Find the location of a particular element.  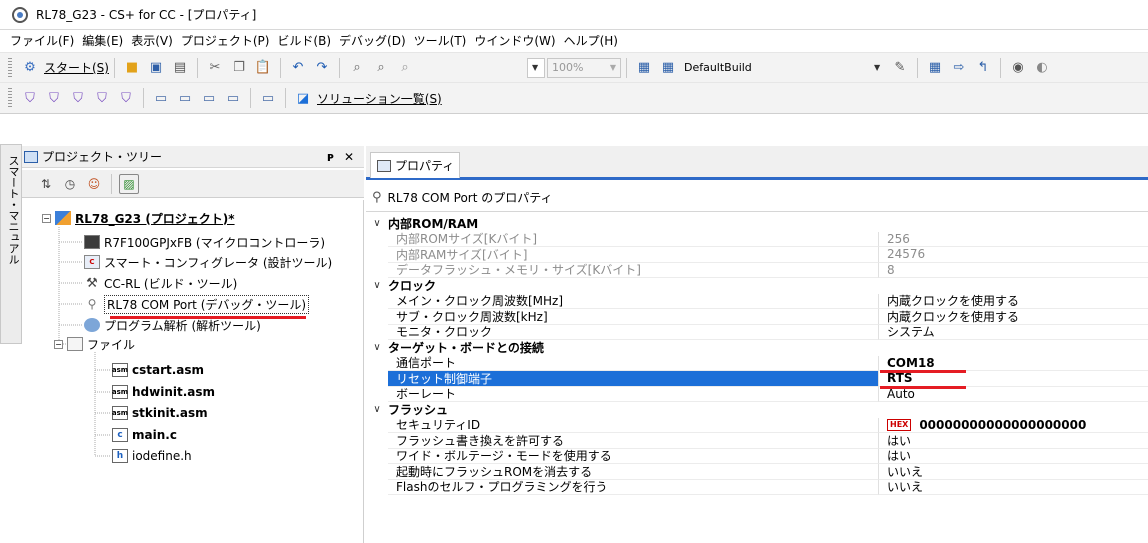

run-icon: ◐ is located at coordinates (1042, 68).